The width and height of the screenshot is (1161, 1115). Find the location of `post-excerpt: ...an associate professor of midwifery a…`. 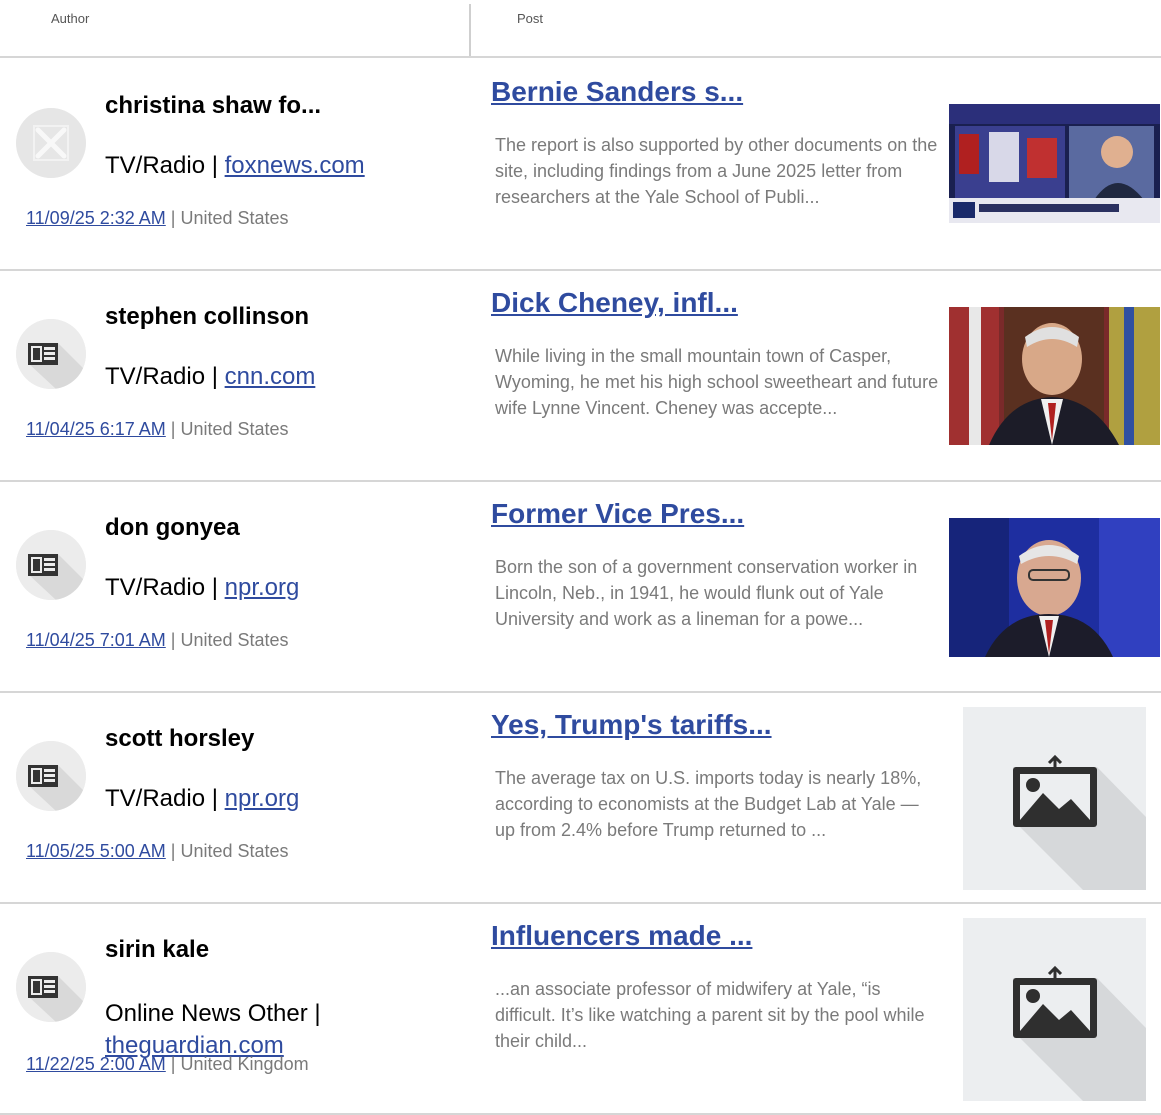

post-excerpt: ...an associate professor of midwifery a… is located at coordinates (710, 1015).